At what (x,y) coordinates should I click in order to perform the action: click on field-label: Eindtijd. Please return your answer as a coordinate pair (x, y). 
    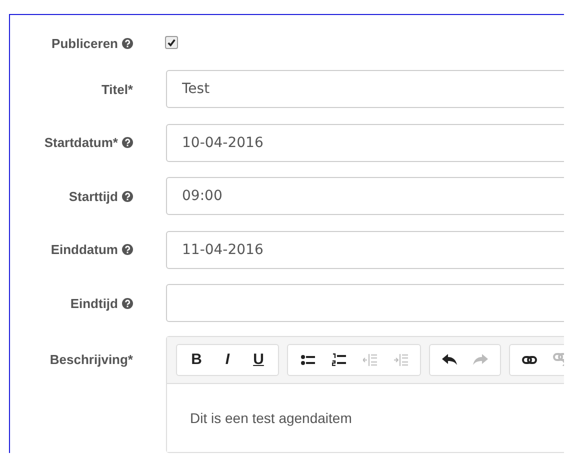
    Looking at the image, I should click on (94, 303).